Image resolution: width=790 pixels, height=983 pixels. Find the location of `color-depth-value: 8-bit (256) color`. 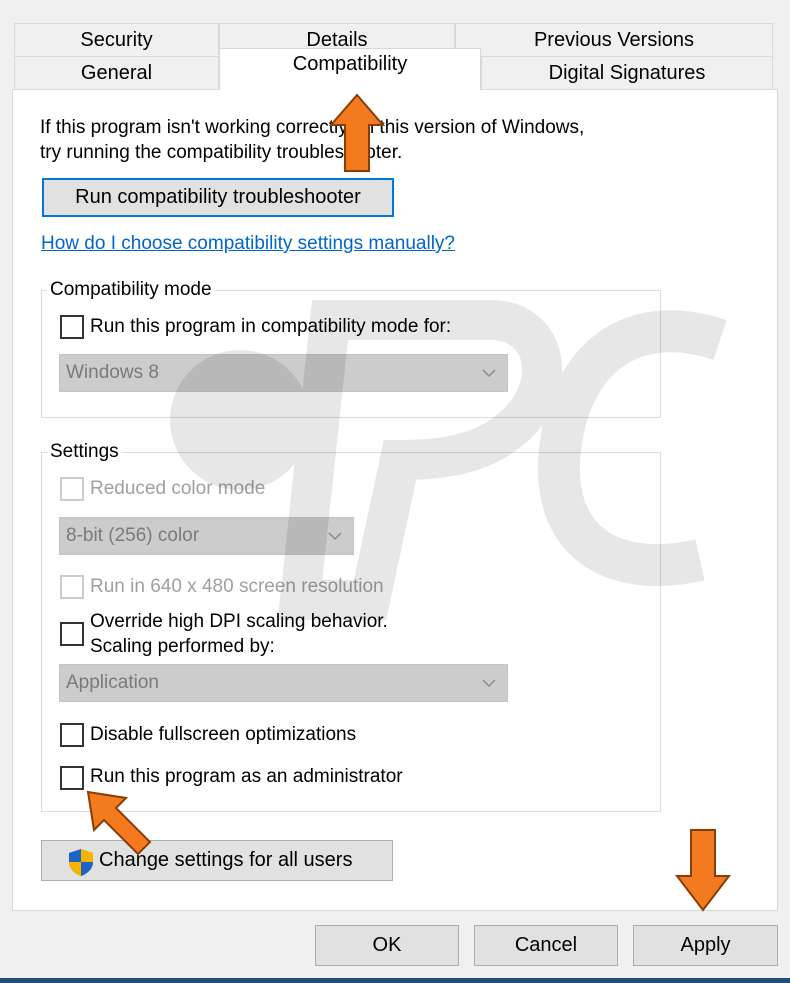

color-depth-value: 8-bit (256) color is located at coordinates (133, 535).